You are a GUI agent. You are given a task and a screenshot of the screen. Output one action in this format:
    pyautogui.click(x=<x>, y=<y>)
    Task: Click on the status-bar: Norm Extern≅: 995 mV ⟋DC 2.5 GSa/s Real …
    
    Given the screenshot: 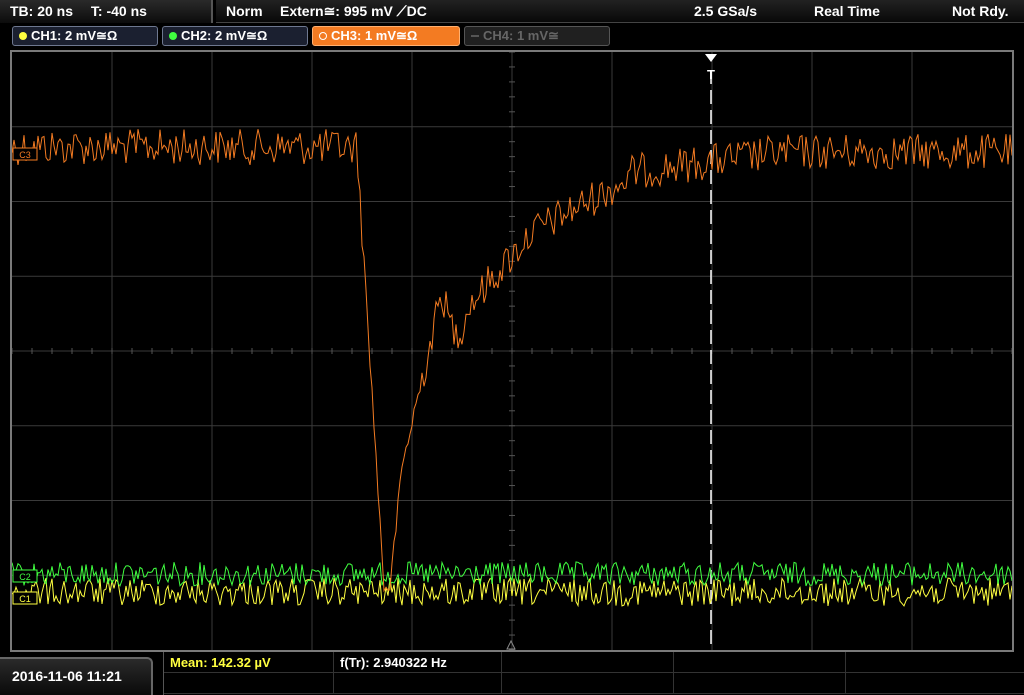 What is the action you would take?
    pyautogui.click(x=620, y=11)
    